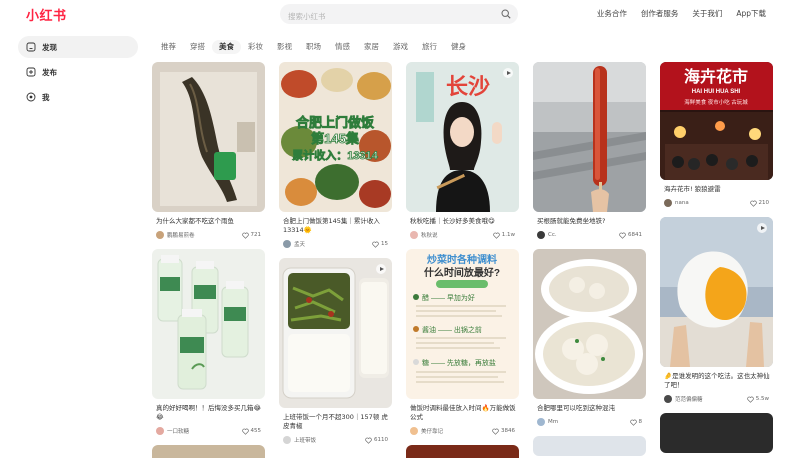  I want to click on note-cover-image: 长沙, so click(462, 137).